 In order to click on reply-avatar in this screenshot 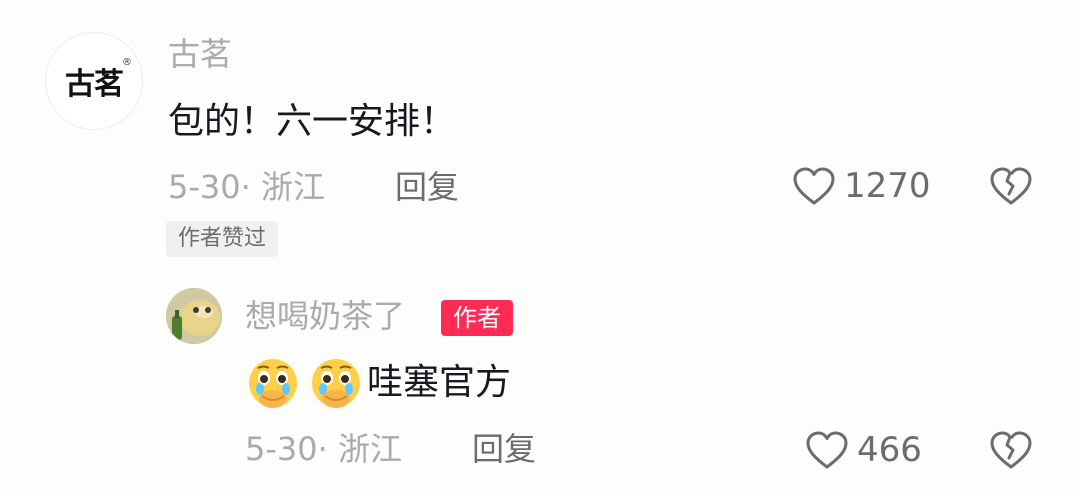, I will do `click(194, 316)`.